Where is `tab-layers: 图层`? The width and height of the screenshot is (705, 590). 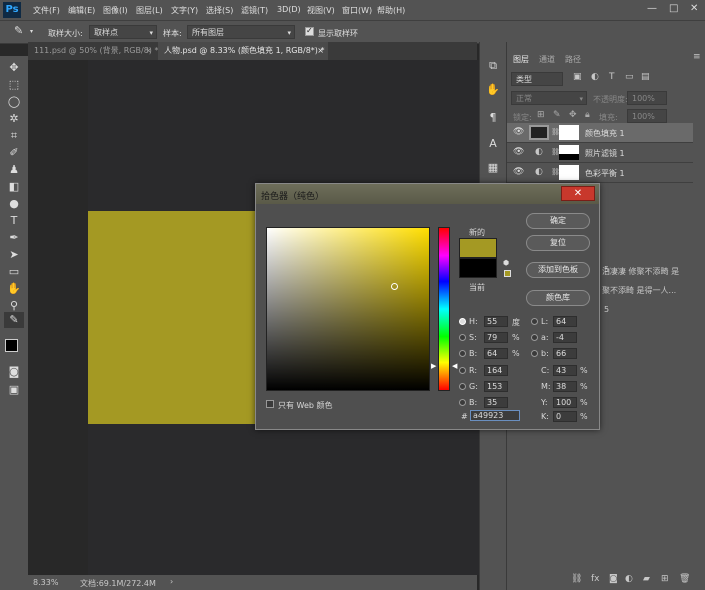 tab-layers: 图层 is located at coordinates (521, 59).